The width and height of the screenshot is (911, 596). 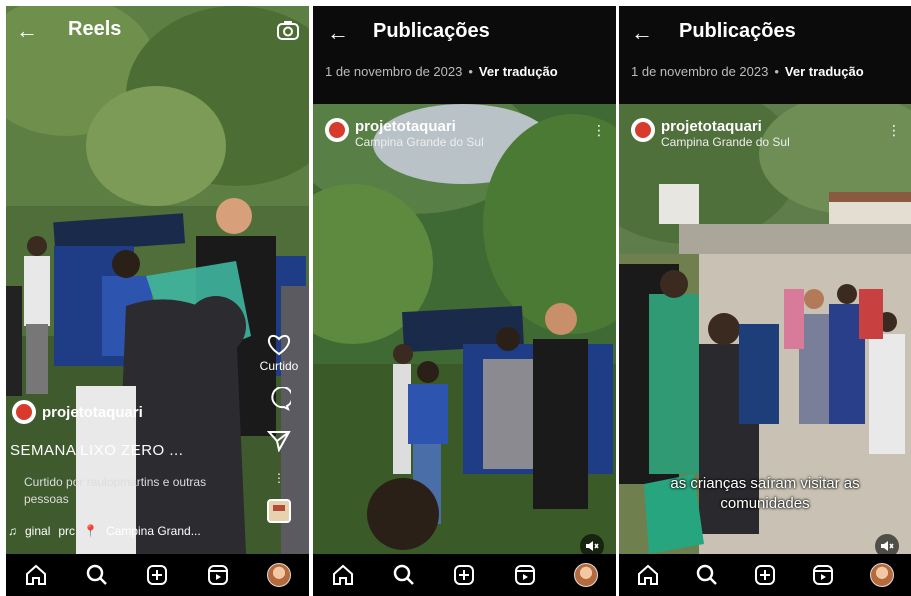 What do you see at coordinates (765, 504) in the screenshot?
I see `subtitle-line: comunidades` at bounding box center [765, 504].